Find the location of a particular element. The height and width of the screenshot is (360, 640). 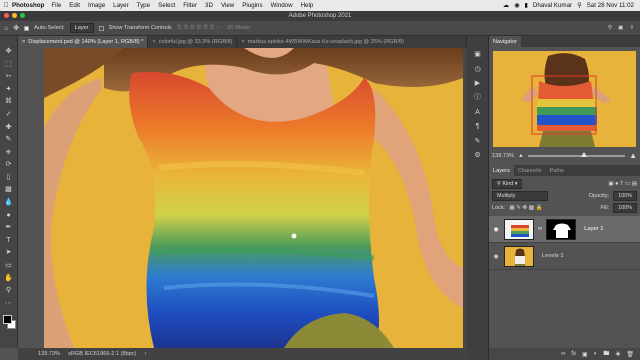

battery-icon: ▮ is located at coordinates (525, 5).